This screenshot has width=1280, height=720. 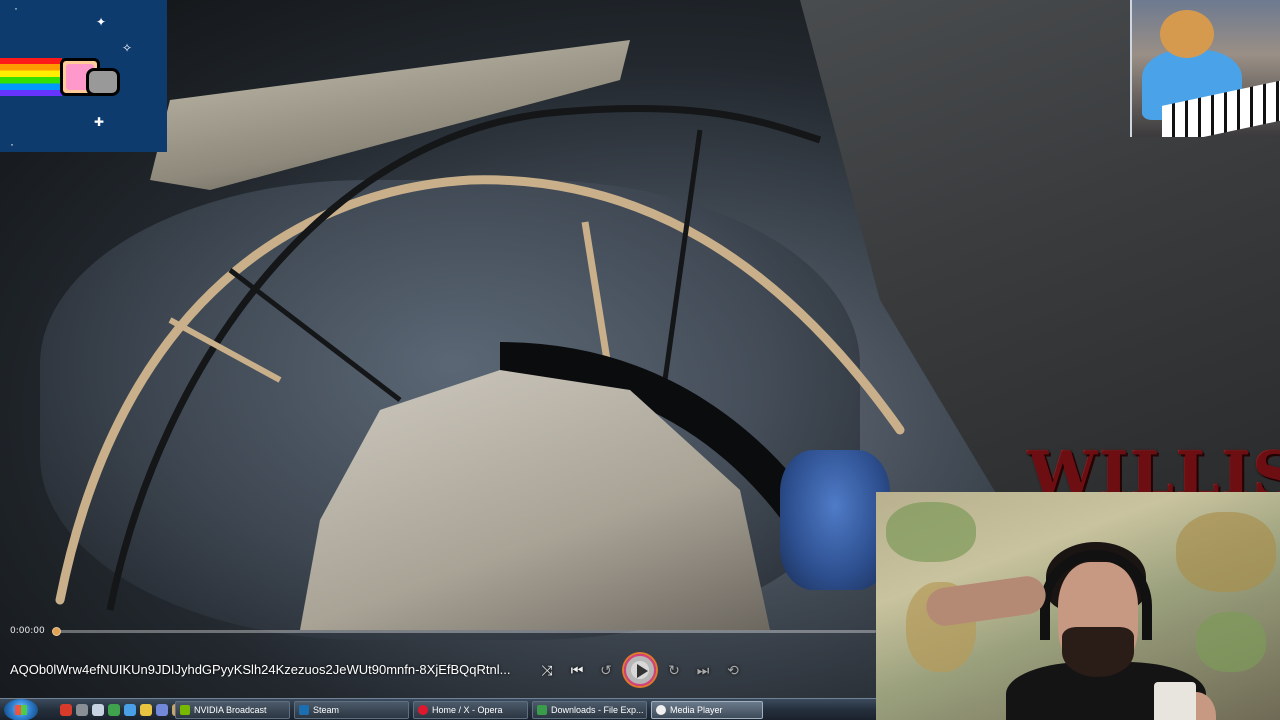 What do you see at coordinates (98, 710) in the screenshot?
I see `window-icon` at bounding box center [98, 710].